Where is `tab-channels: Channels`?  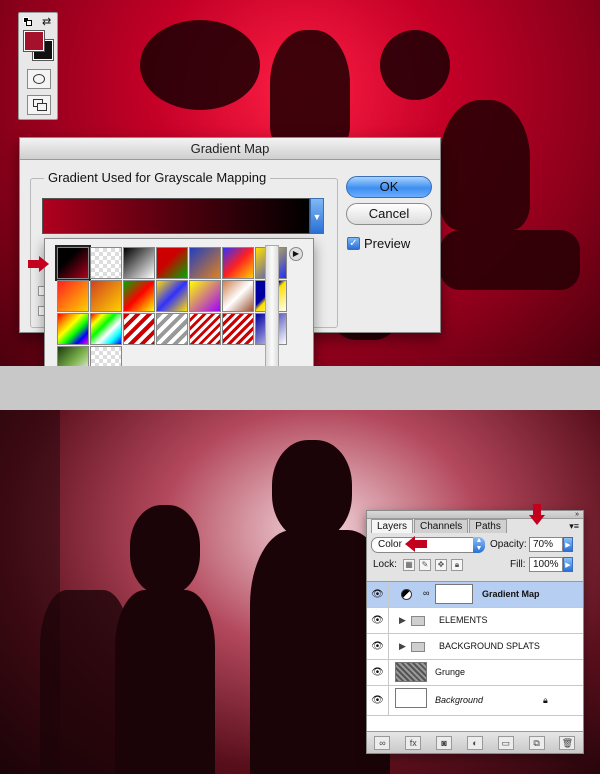 tab-channels: Channels is located at coordinates (441, 526).